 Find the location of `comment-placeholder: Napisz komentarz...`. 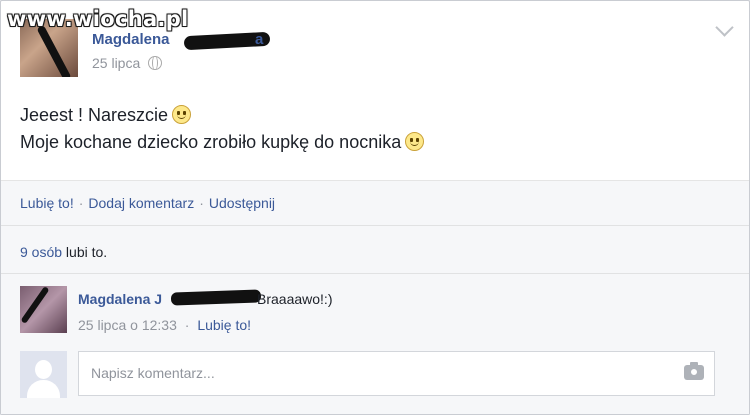

comment-placeholder: Napisz komentarz... is located at coordinates (153, 373).